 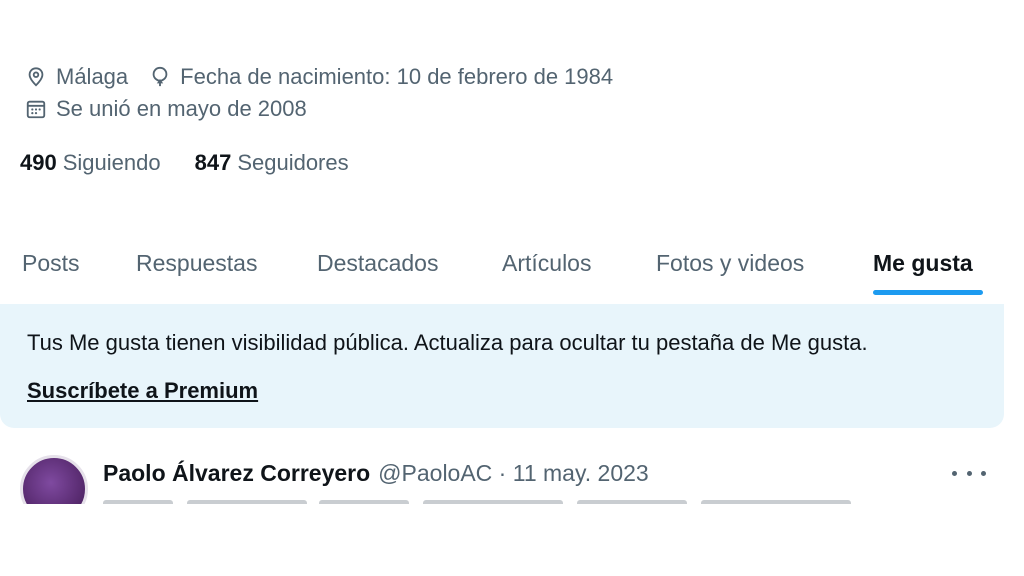 What do you see at coordinates (213, 162) in the screenshot?
I see `followers-count: 847` at bounding box center [213, 162].